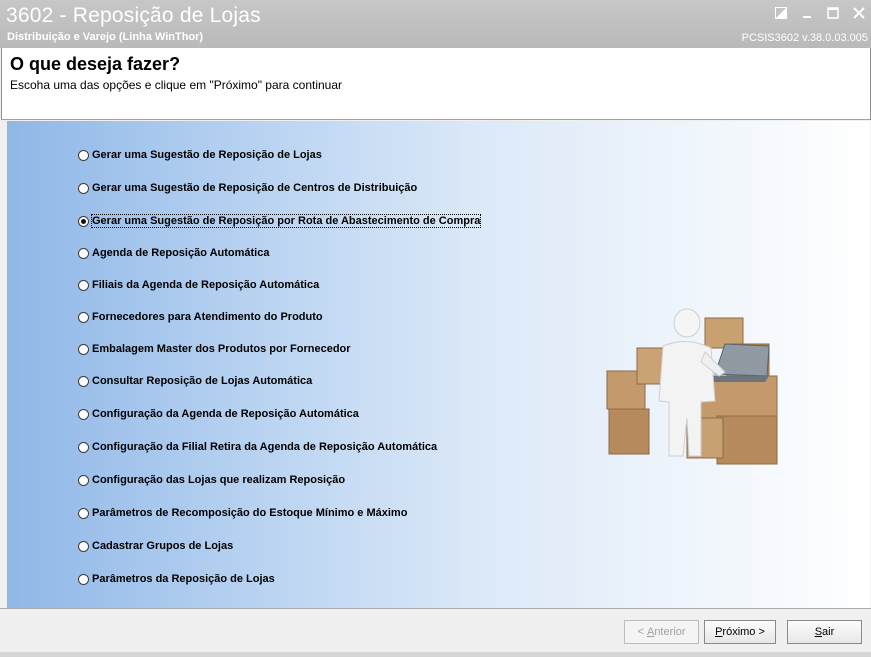 This screenshot has height=657, width=871. What do you see at coordinates (207, 317) in the screenshot?
I see `option-label: Fornecedores para Atendimento do Produto` at bounding box center [207, 317].